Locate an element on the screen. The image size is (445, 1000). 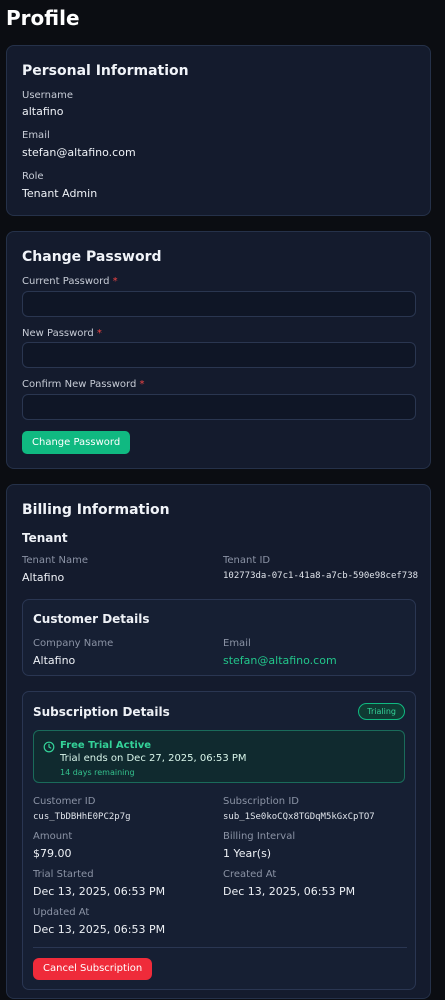
confirm-password-label-text: Confirm New Password is located at coordinates (79, 384).